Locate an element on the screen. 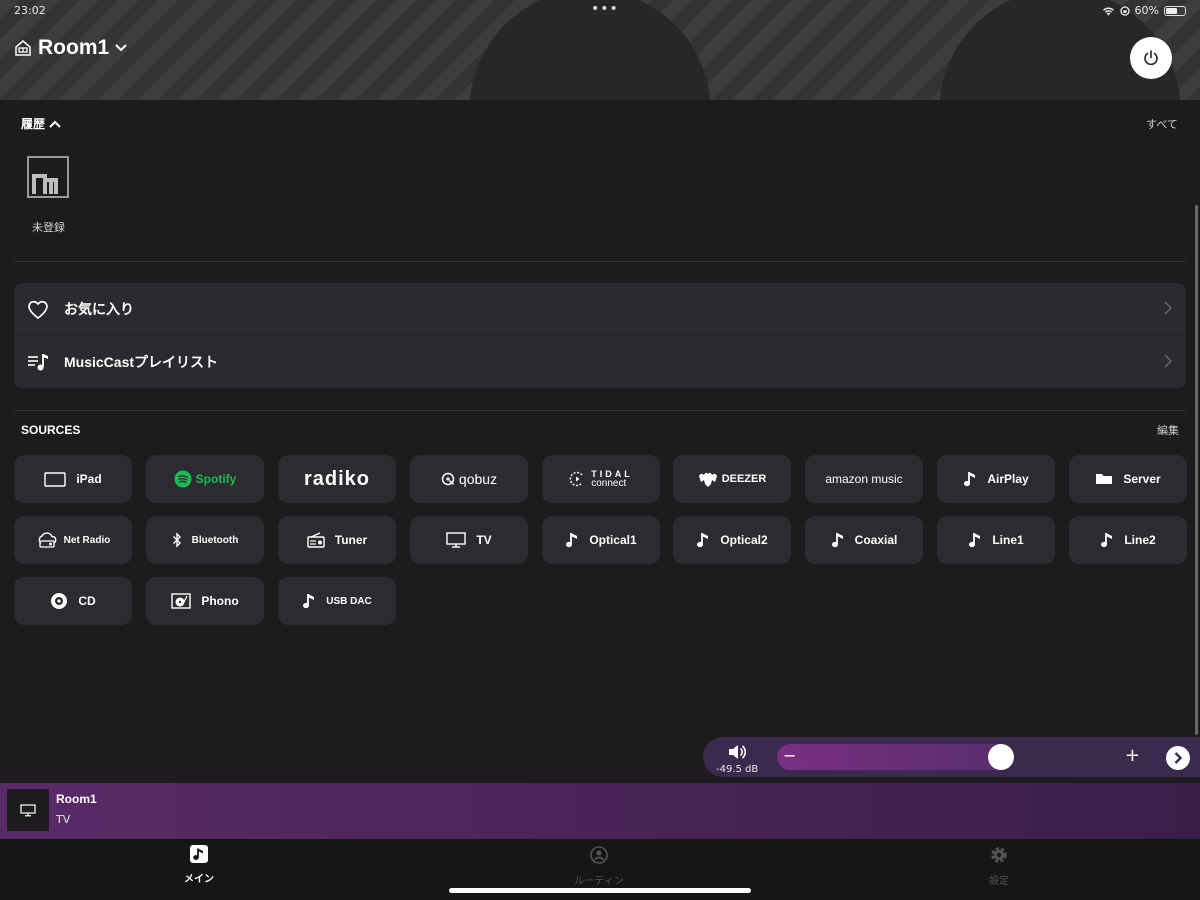  source-sublabel: connect is located at coordinates (609, 483).